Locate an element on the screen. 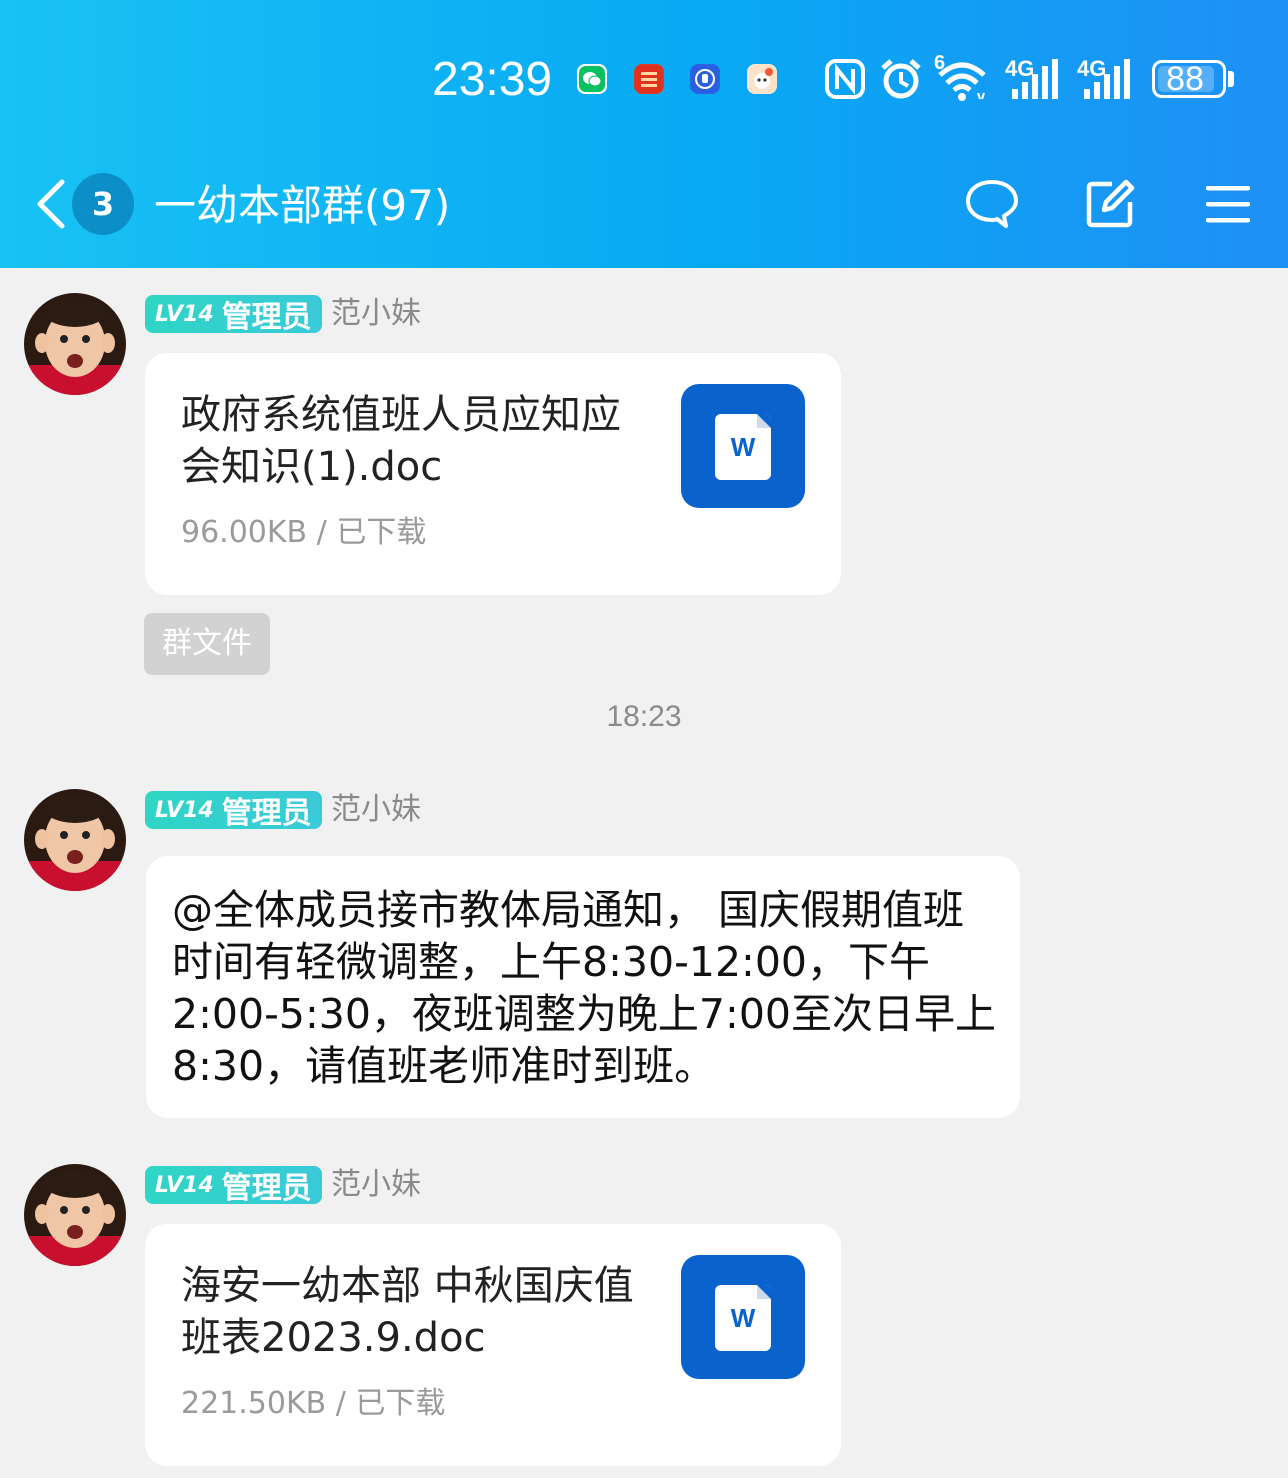 The width and height of the screenshot is (1288, 1478). nfc-icon is located at coordinates (845, 79).